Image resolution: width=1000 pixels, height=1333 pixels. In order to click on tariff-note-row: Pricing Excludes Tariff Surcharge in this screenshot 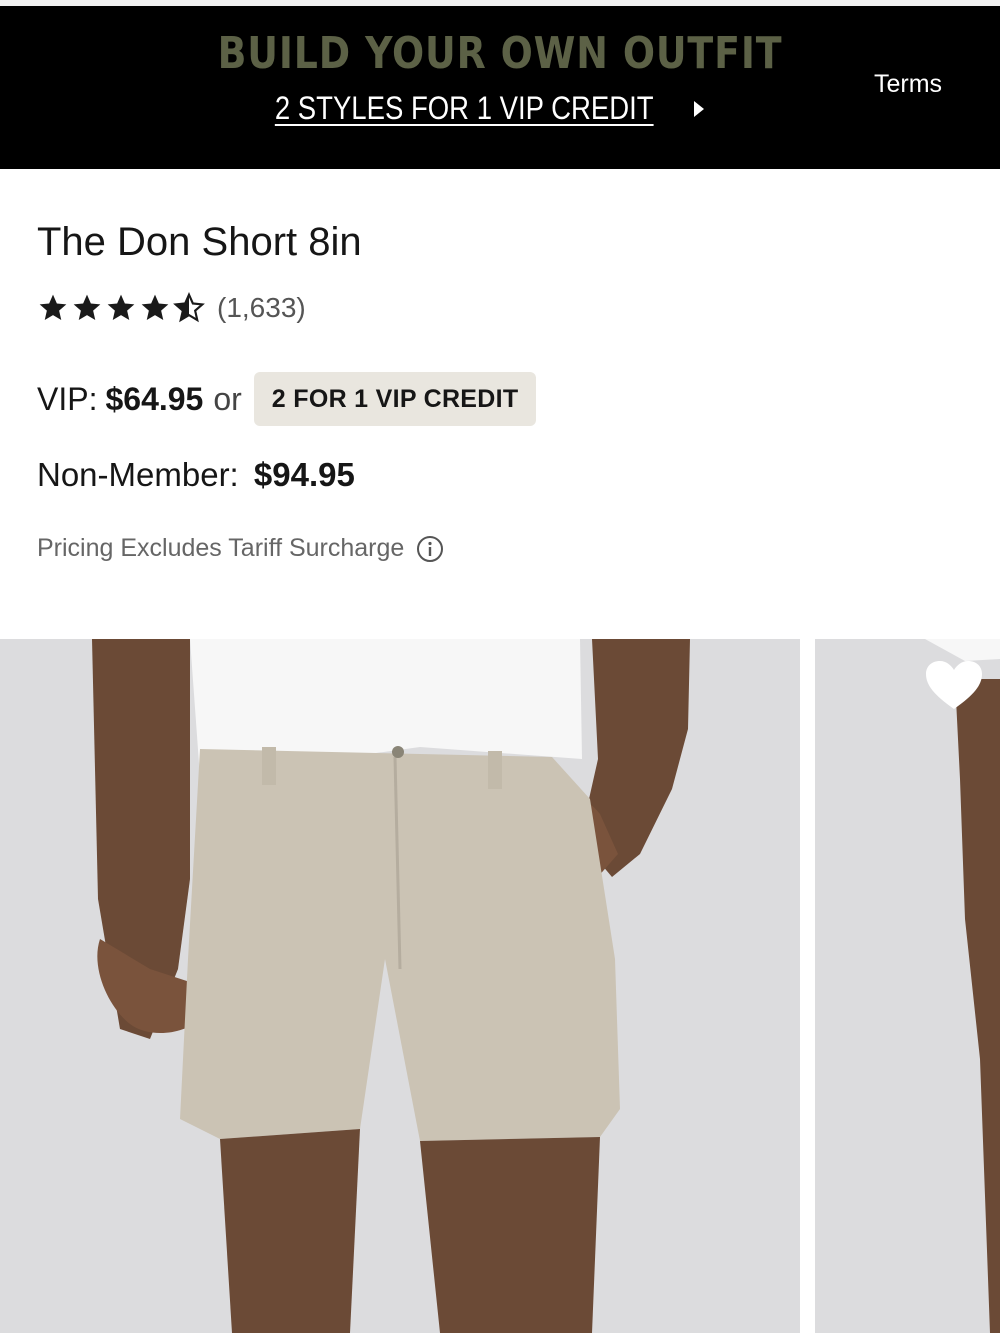, I will do `click(240, 548)`.